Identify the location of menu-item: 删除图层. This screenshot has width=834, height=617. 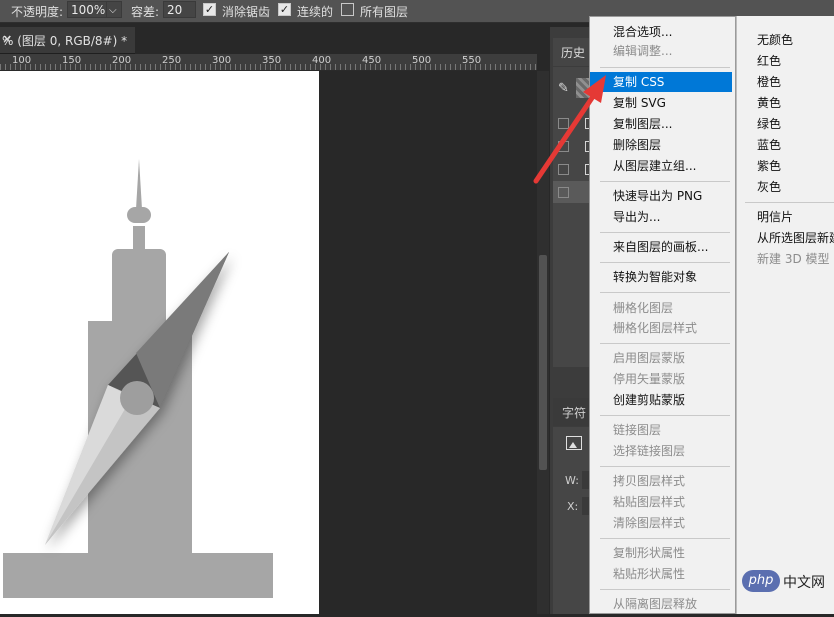
(661, 145).